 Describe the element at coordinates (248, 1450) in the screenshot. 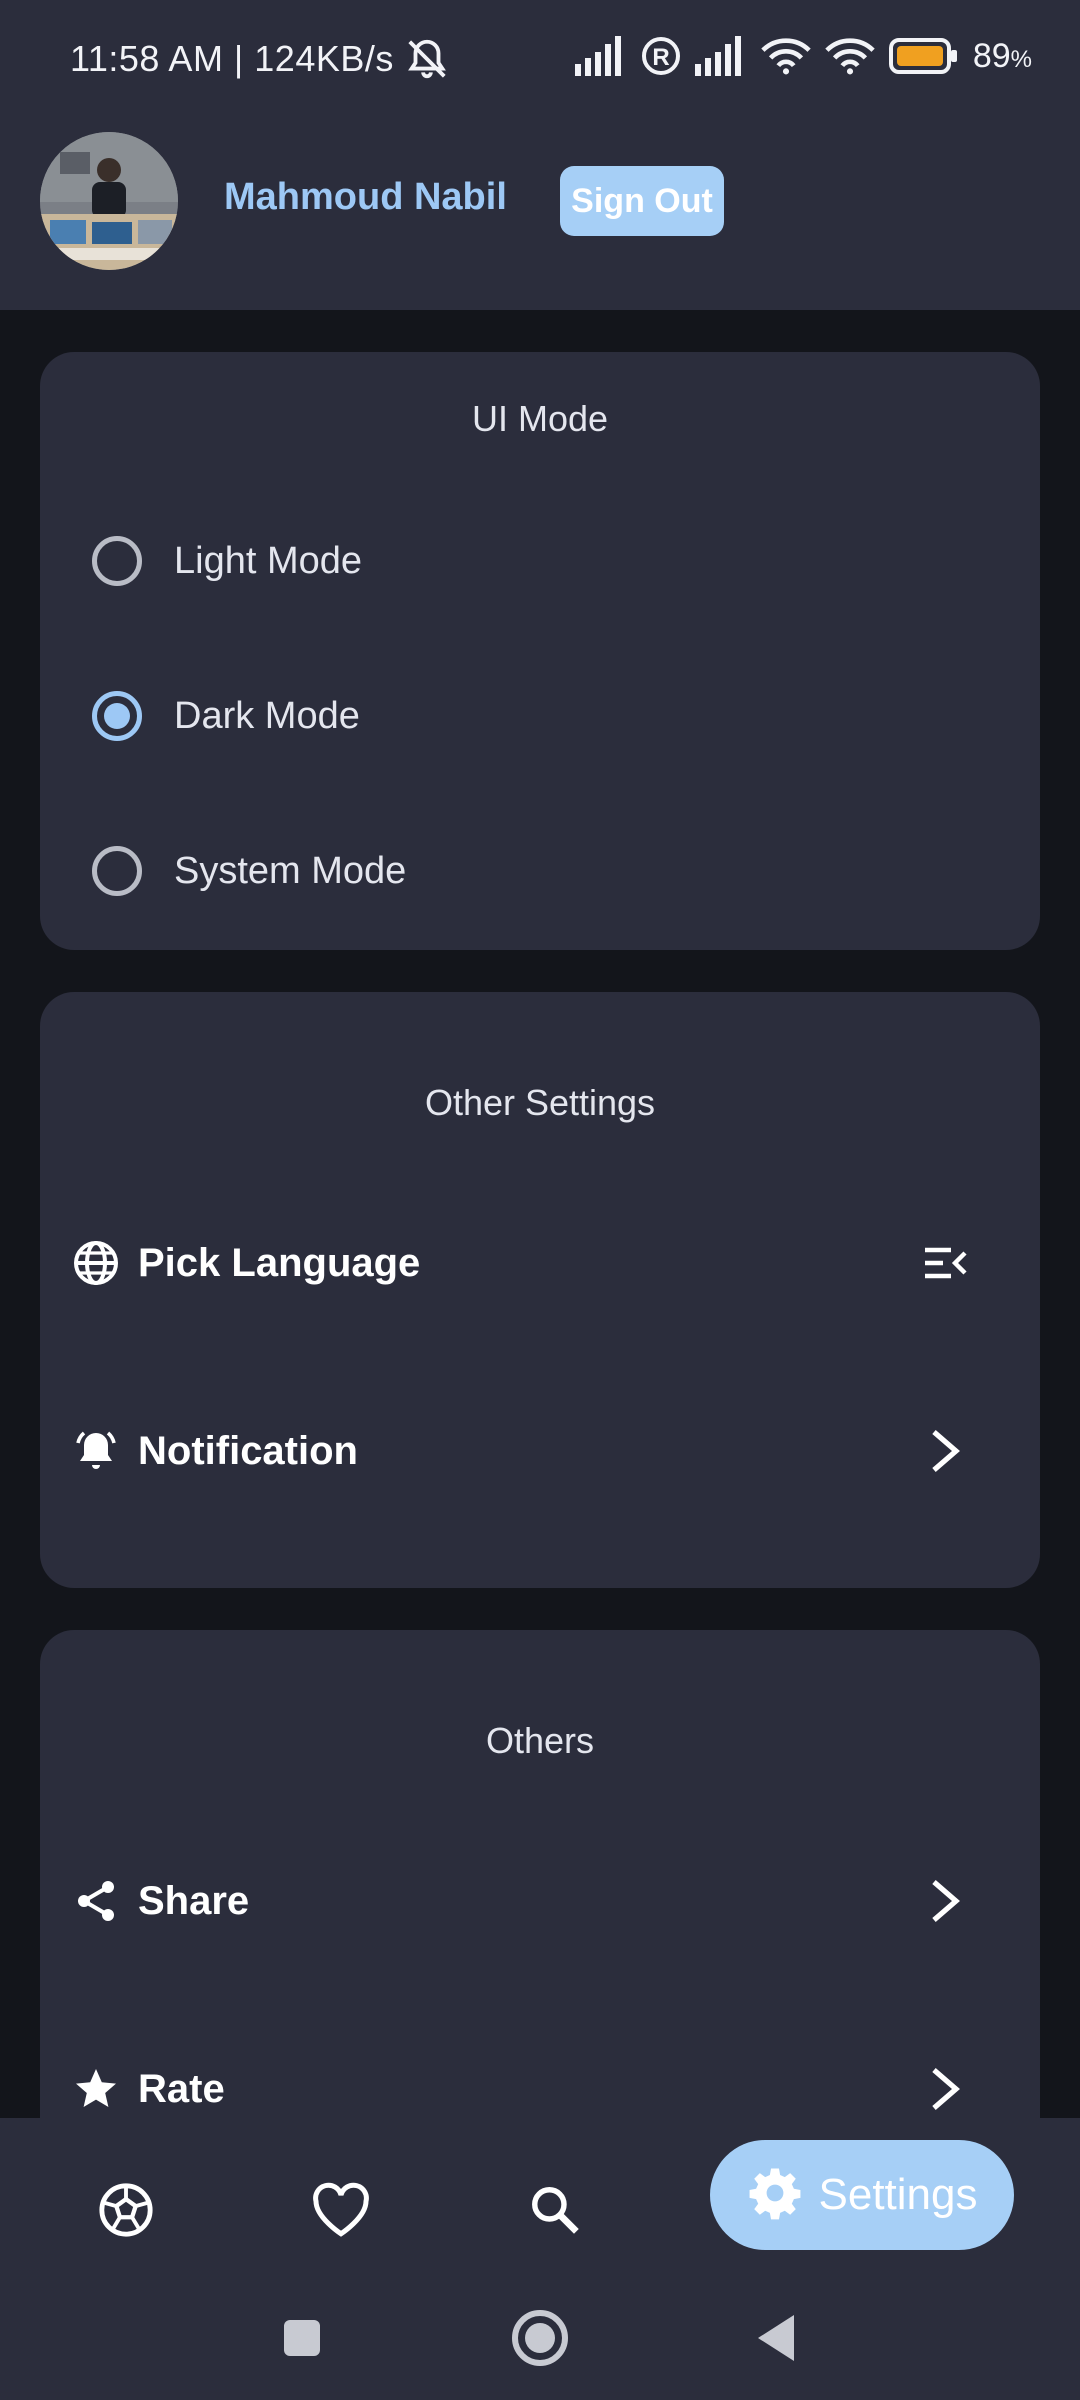

I see `setting-label: Notification` at that location.